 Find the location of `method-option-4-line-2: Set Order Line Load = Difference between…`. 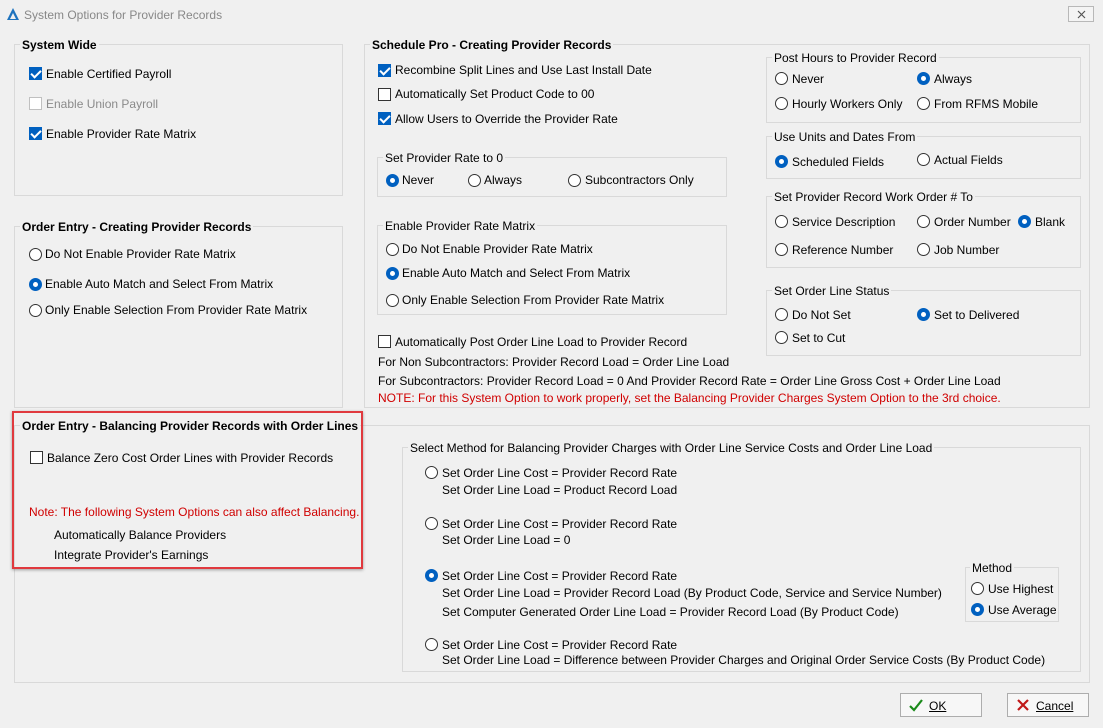

method-option-4-line-2: Set Order Line Load = Difference between… is located at coordinates (744, 660).